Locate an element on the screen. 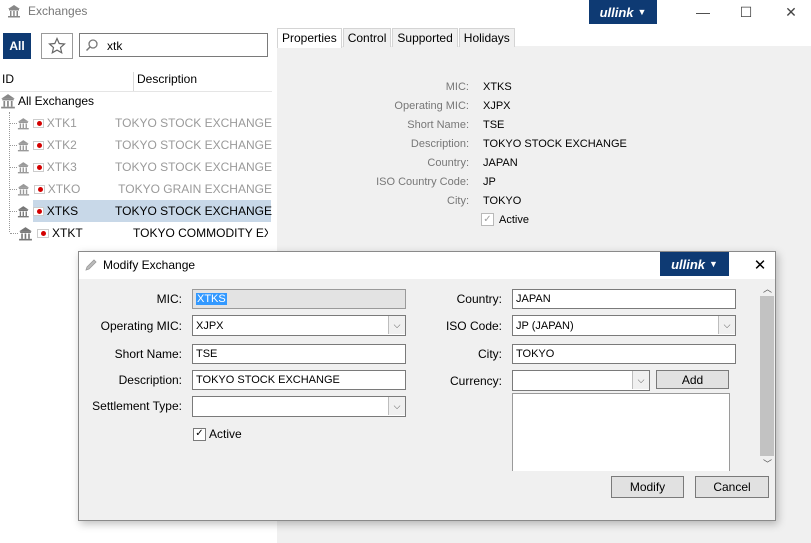 The width and height of the screenshot is (811, 543). list-item: XTK3 TOKYO STOCK EXCHANGE is located at coordinates (136, 167).